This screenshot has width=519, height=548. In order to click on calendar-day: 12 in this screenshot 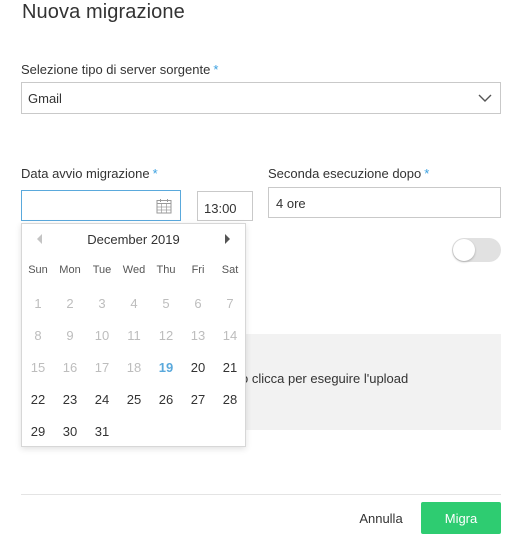, I will do `click(166, 335)`.